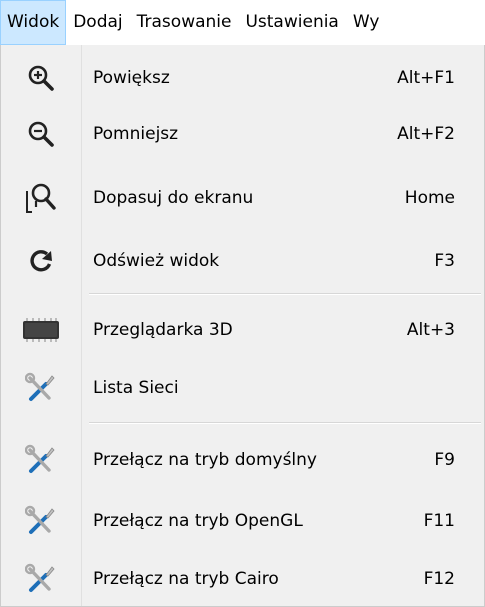  Describe the element at coordinates (163, 329) in the screenshot. I see `menu-item-label: Przeglądarka 3D` at that location.